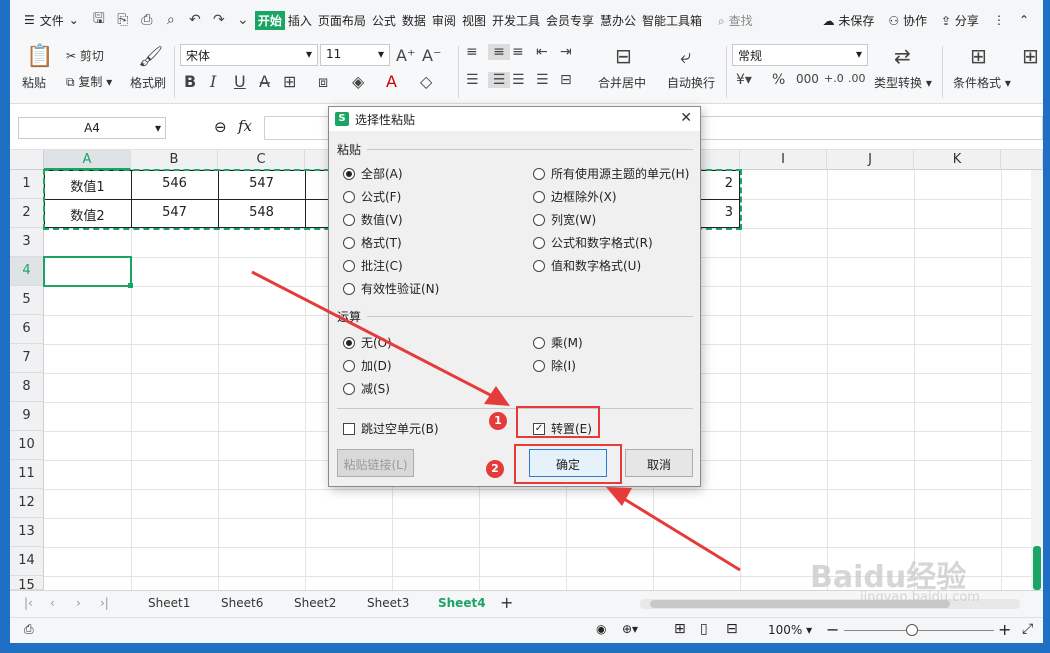  Describe the element at coordinates (732, 629) in the screenshot. I see `page-break-view-icon: ⊟` at that location.